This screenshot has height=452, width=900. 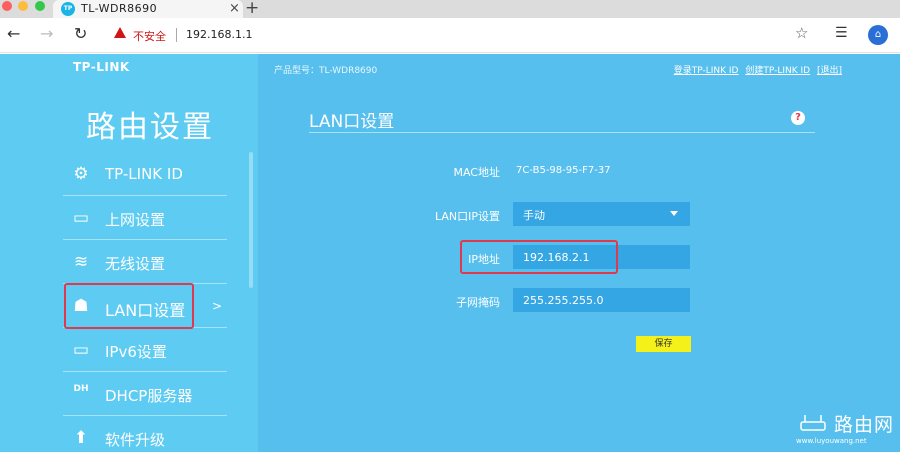 I want to click on watermark: 路由网 www.luyouwang.net, so click(x=846, y=430).